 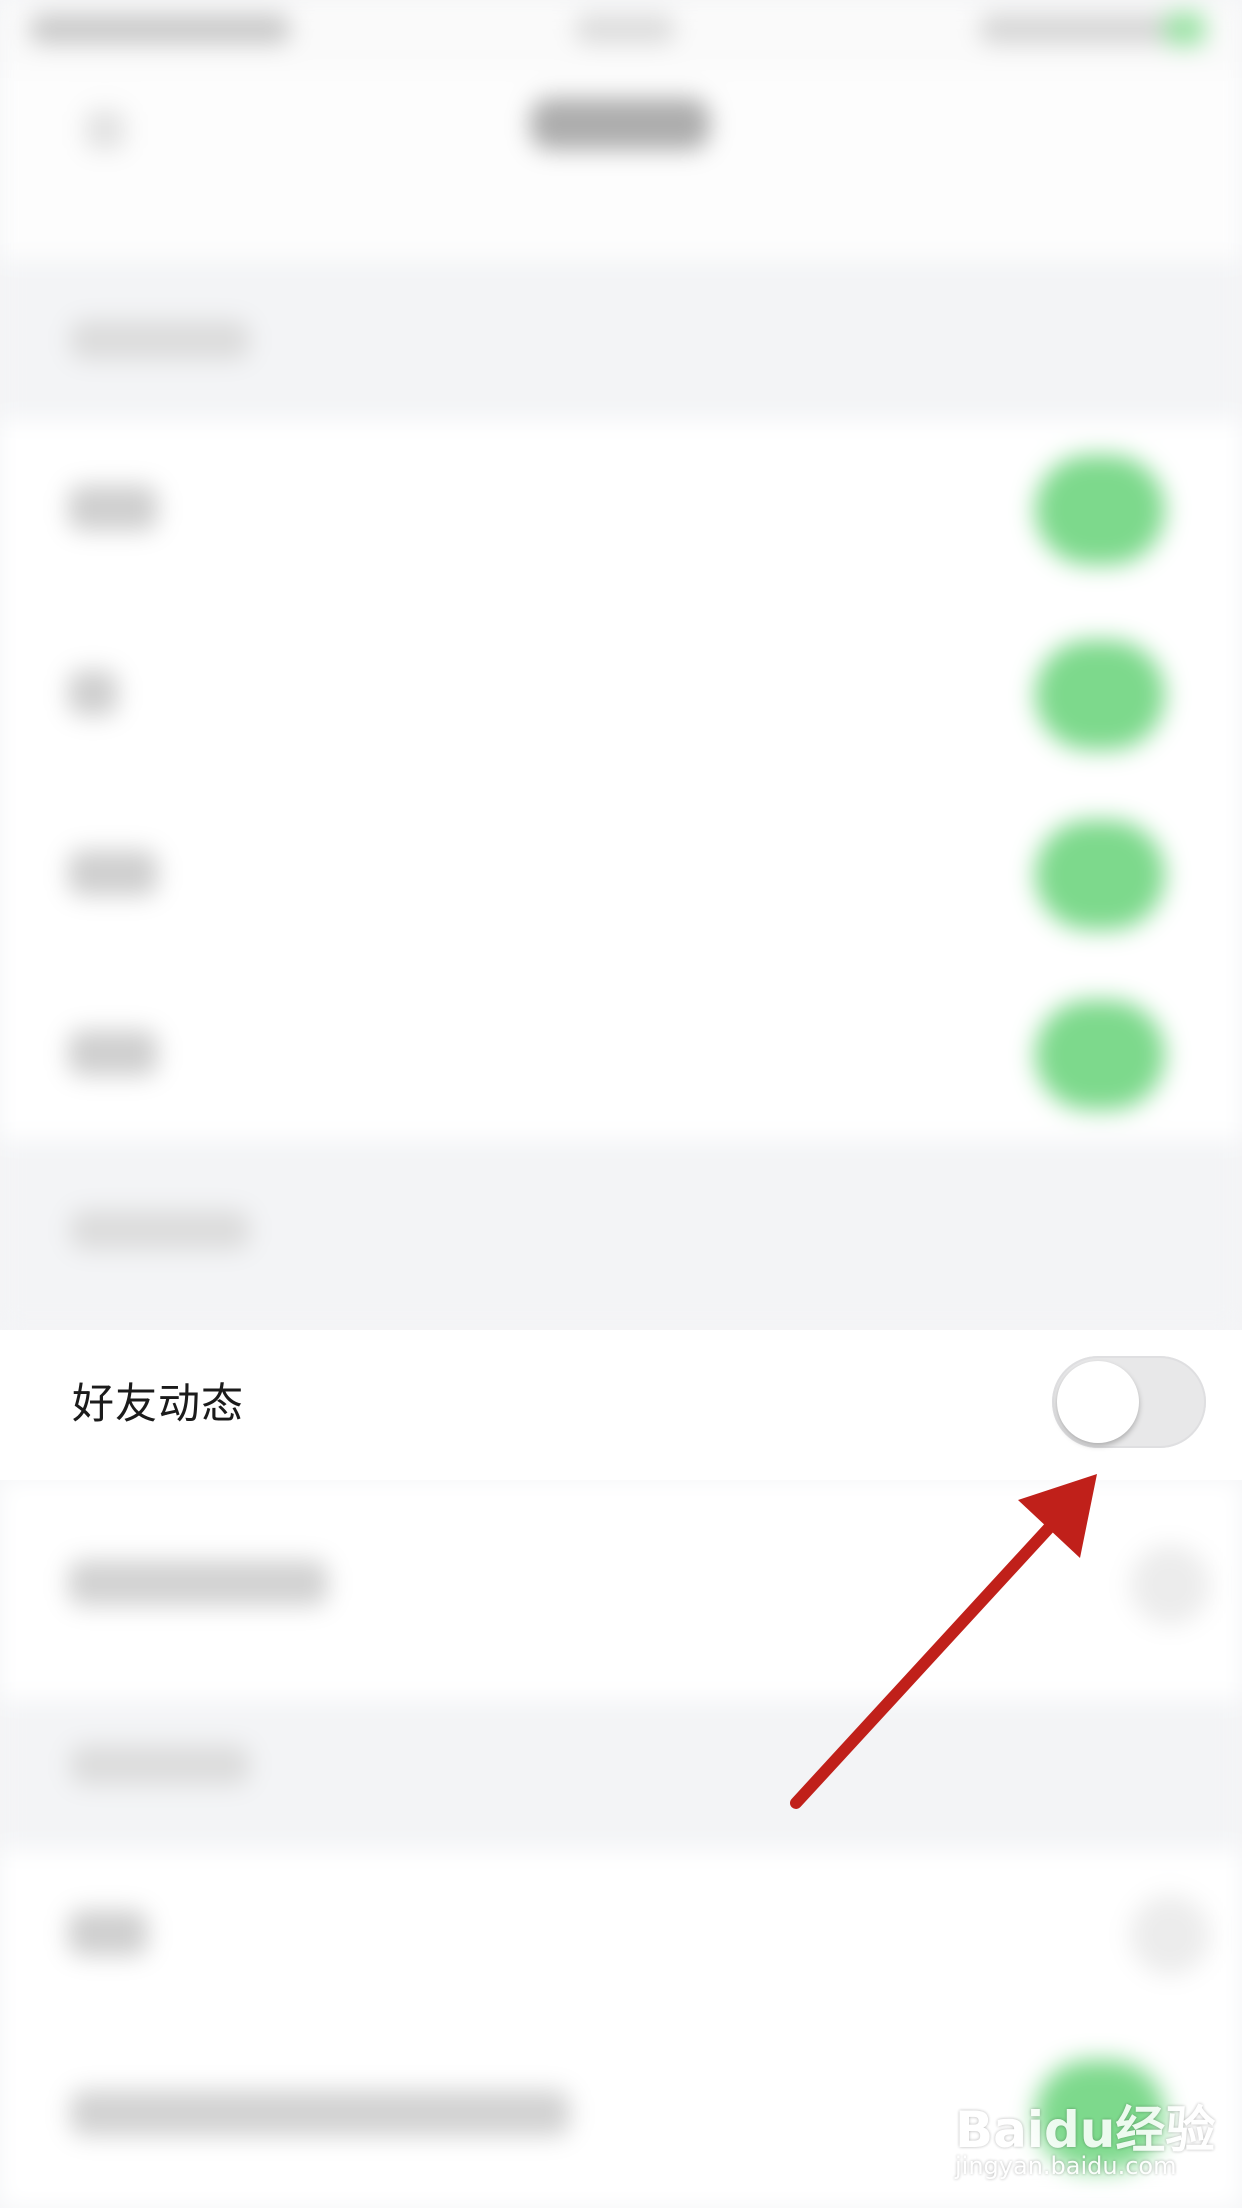 I want to click on back-icon, so click(x=105, y=130).